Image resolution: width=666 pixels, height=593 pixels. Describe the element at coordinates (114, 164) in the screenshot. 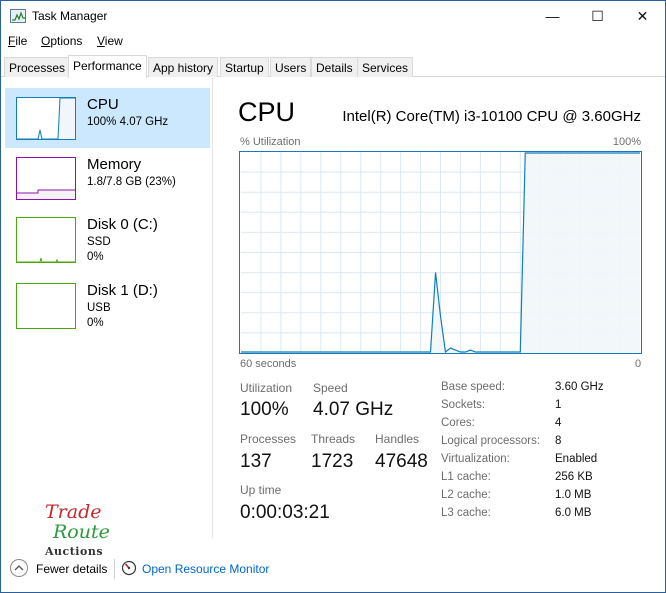

I see `resource-name: Memory` at that location.